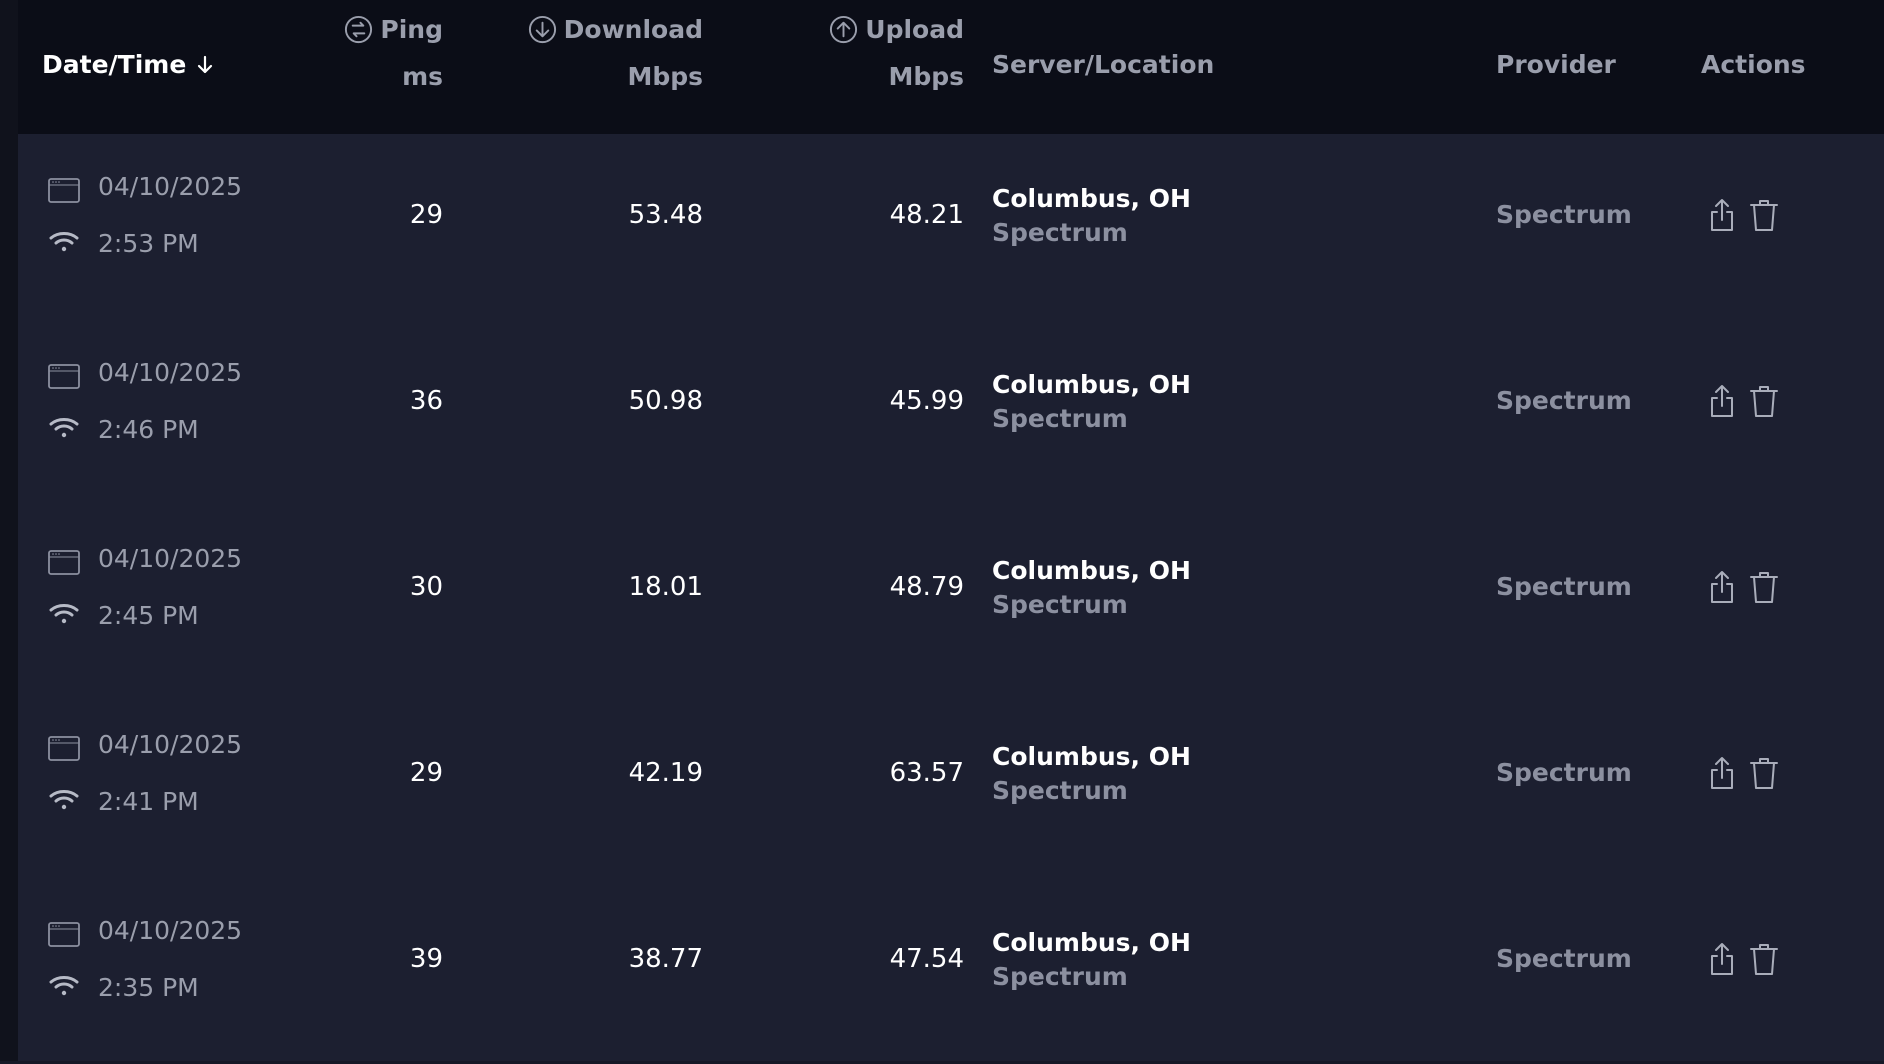 The height and width of the screenshot is (1064, 1884). What do you see at coordinates (1103, 64) in the screenshot?
I see `server-location-header: Server/Location` at bounding box center [1103, 64].